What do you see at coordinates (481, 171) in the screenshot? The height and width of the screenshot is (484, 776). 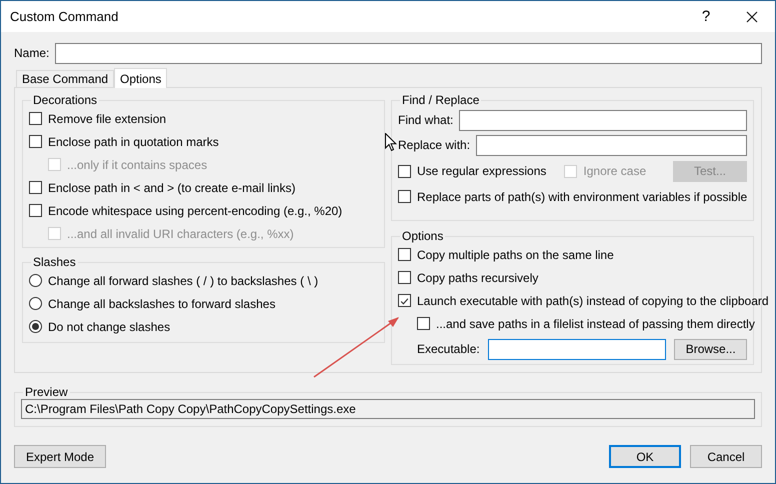 I see `checkbox-label: Use regular expressions` at bounding box center [481, 171].